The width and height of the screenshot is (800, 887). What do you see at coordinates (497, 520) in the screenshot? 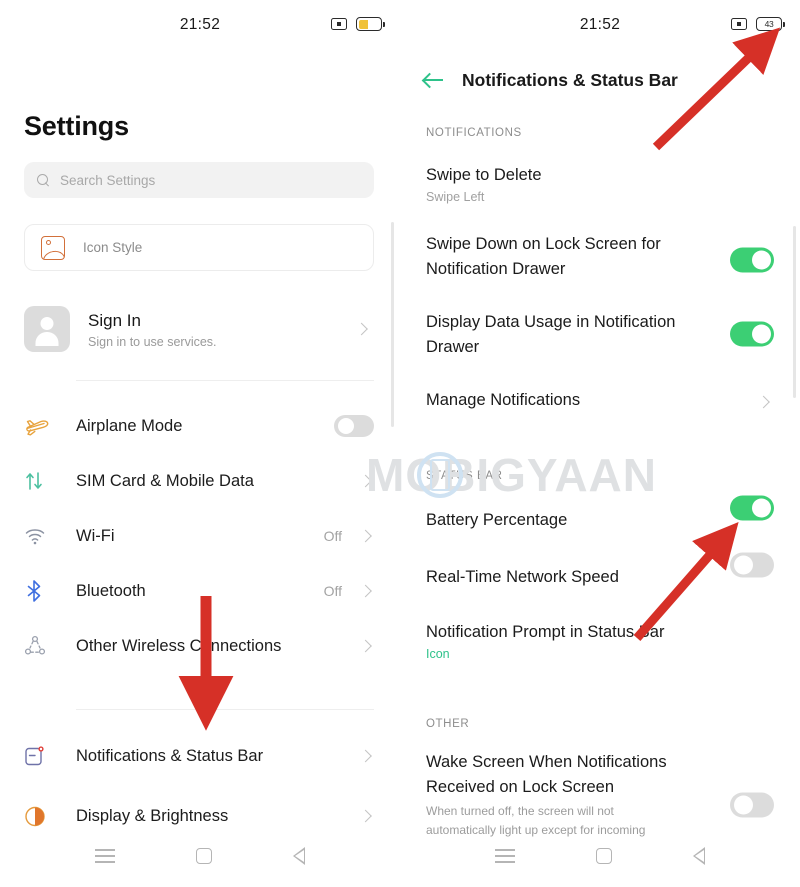
I see `list-item-title: Battery Percentage` at bounding box center [497, 520].